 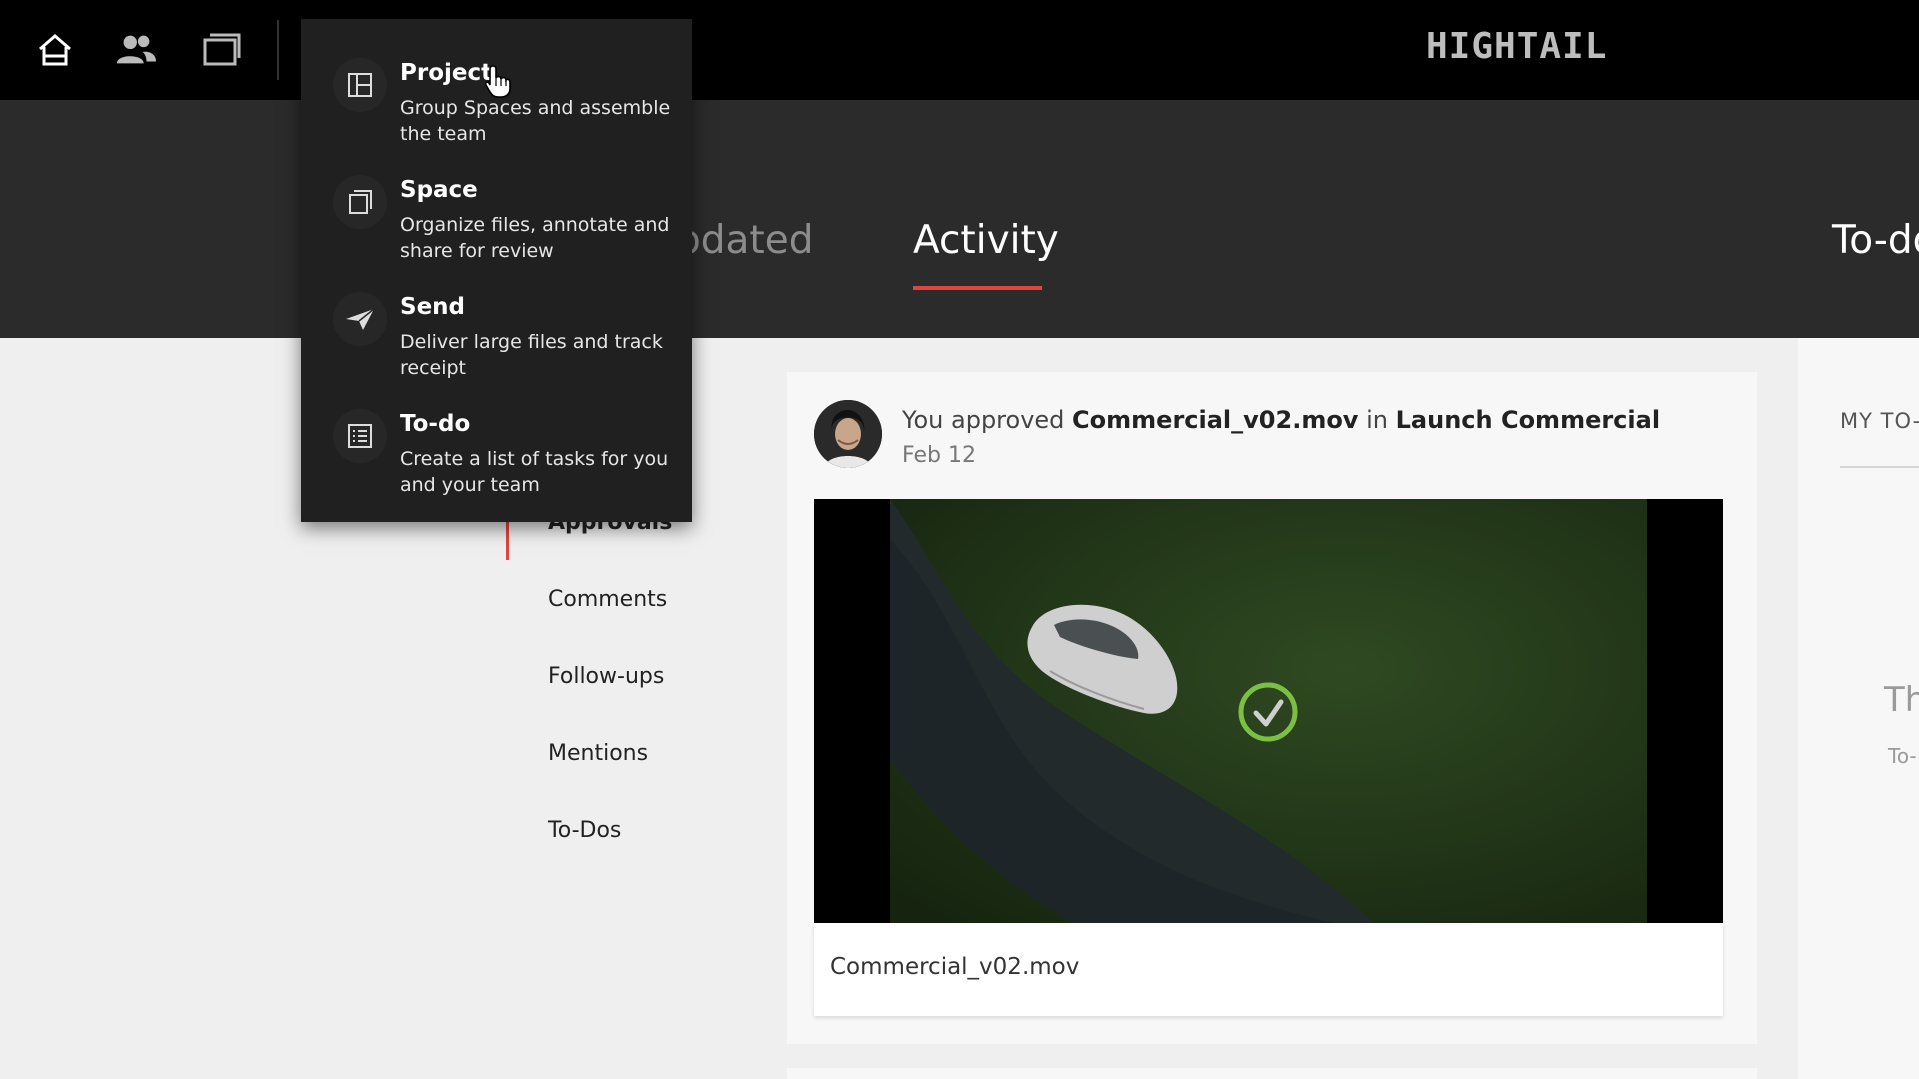 I want to click on activity-connector: in, so click(x=1377, y=420).